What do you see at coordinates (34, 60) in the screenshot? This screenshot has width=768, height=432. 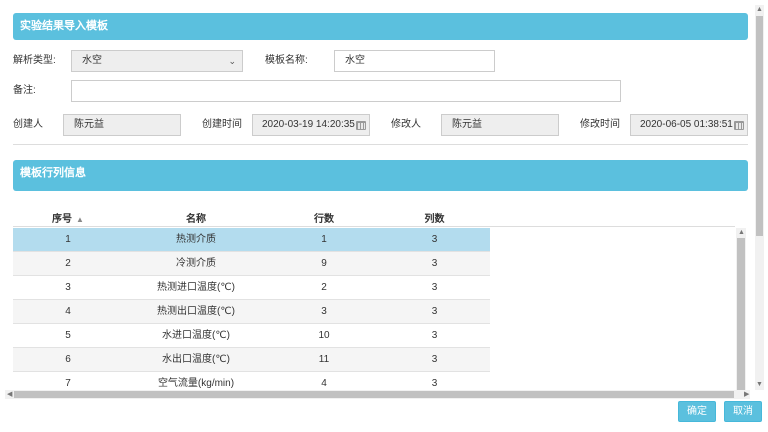 I see `parse-type-label: 解析类型:` at bounding box center [34, 60].